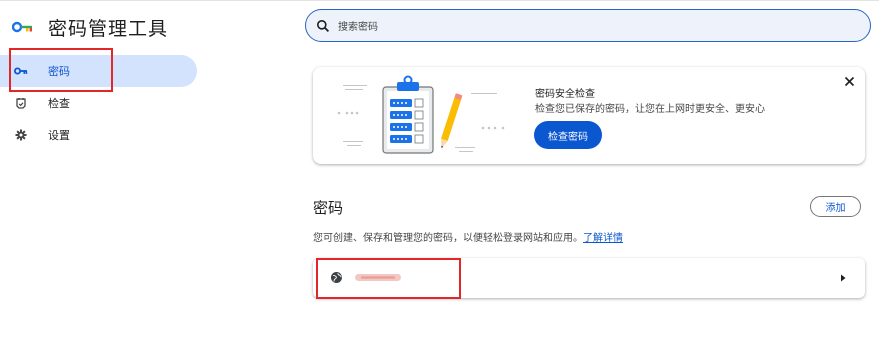  What do you see at coordinates (21, 103) in the screenshot?
I see `shield-check-icon` at bounding box center [21, 103].